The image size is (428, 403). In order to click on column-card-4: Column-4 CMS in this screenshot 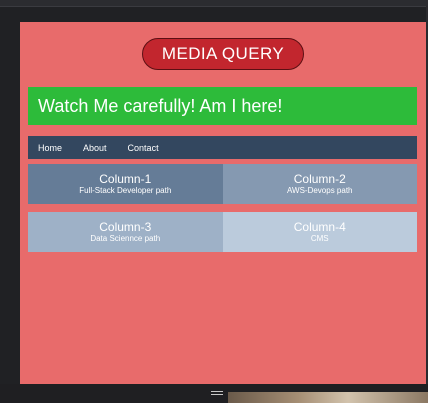, I will do `click(319, 232)`.